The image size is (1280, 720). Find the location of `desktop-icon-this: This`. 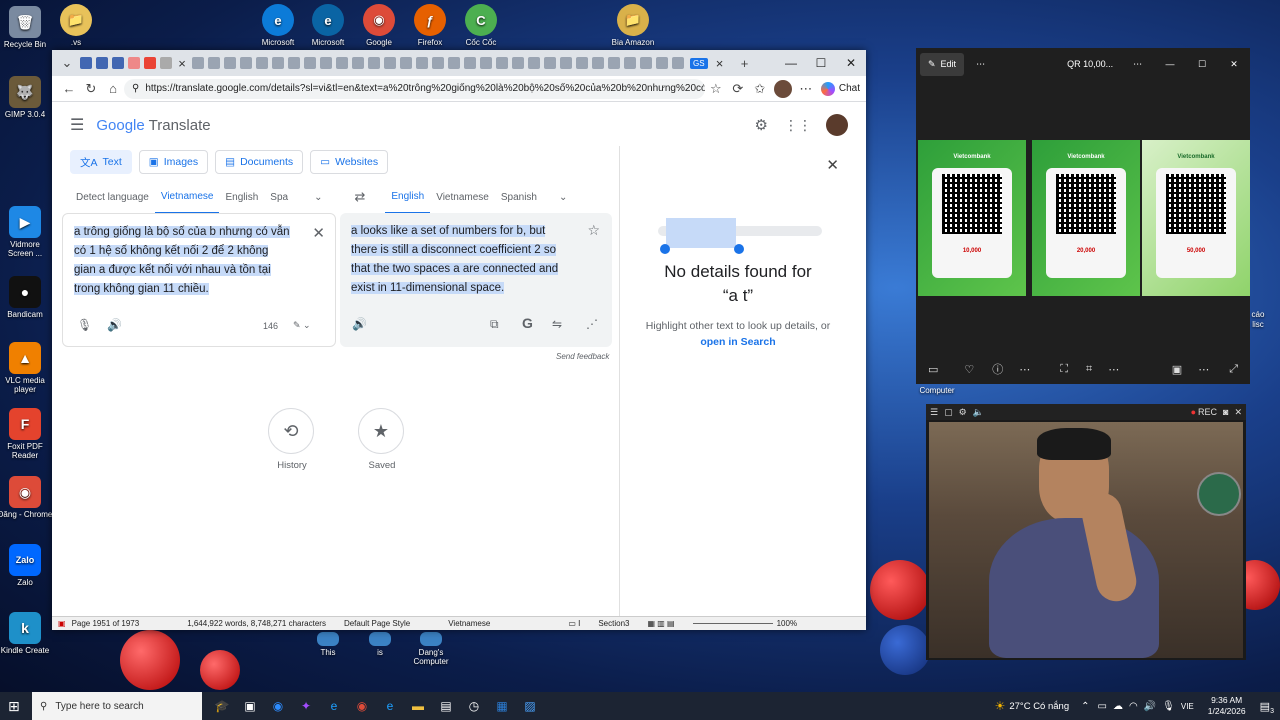

desktop-icon-this: This is located at coordinates (328, 644).